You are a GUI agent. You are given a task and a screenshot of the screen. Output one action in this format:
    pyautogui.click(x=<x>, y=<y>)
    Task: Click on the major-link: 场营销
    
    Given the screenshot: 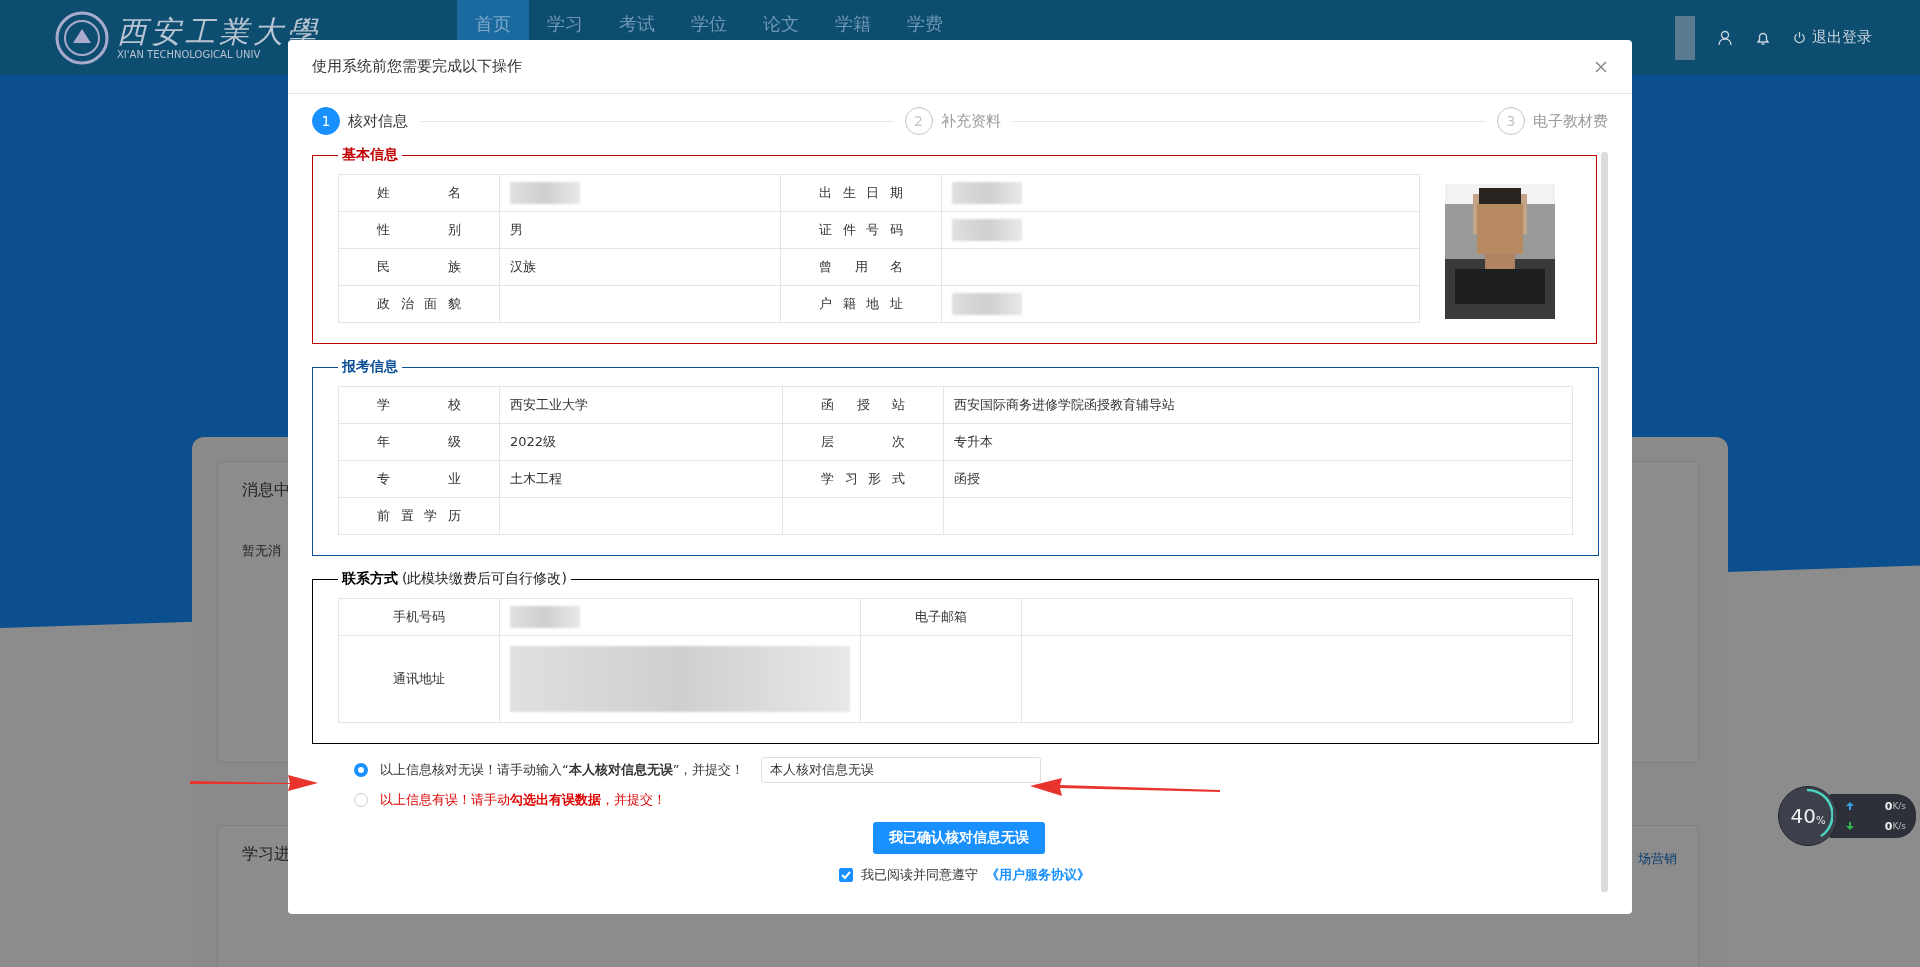 What is the action you would take?
    pyautogui.click(x=1657, y=859)
    